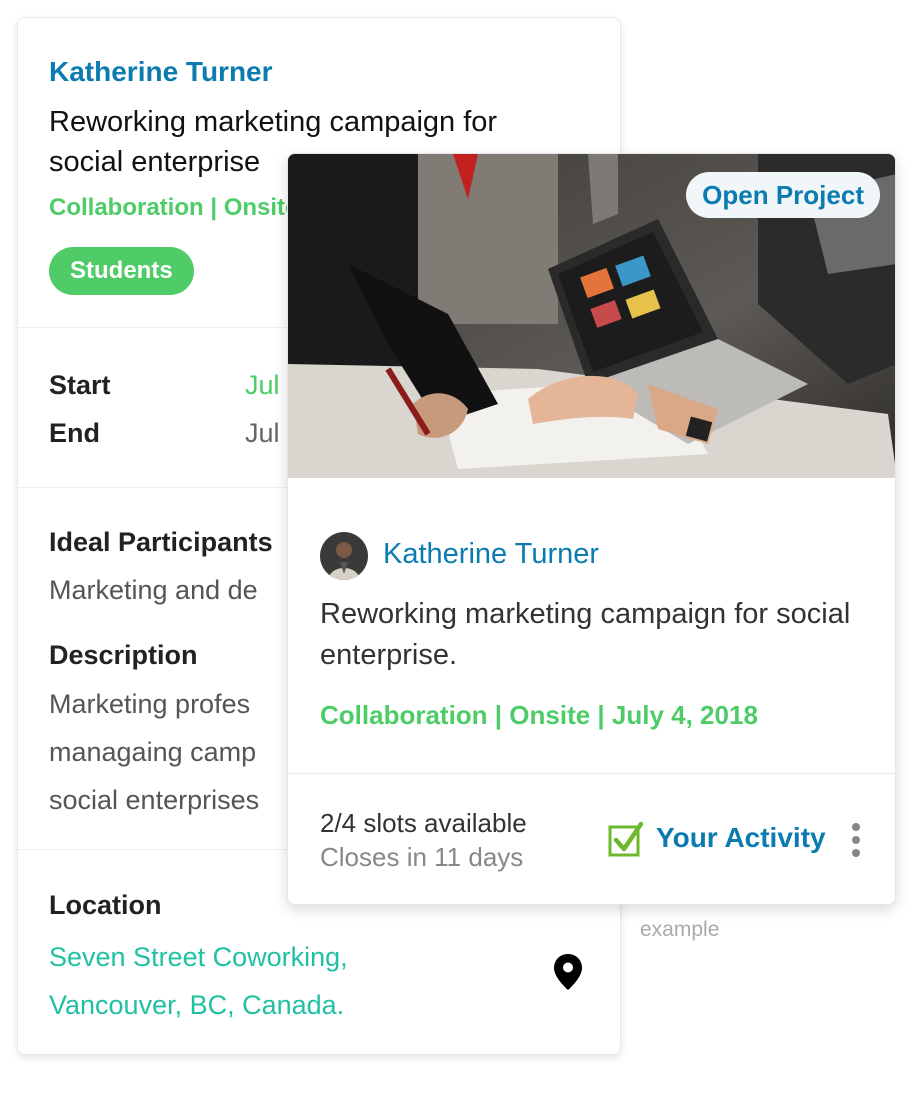 The width and height of the screenshot is (912, 1096). What do you see at coordinates (626, 839) in the screenshot?
I see `checkbox-checked-icon` at bounding box center [626, 839].